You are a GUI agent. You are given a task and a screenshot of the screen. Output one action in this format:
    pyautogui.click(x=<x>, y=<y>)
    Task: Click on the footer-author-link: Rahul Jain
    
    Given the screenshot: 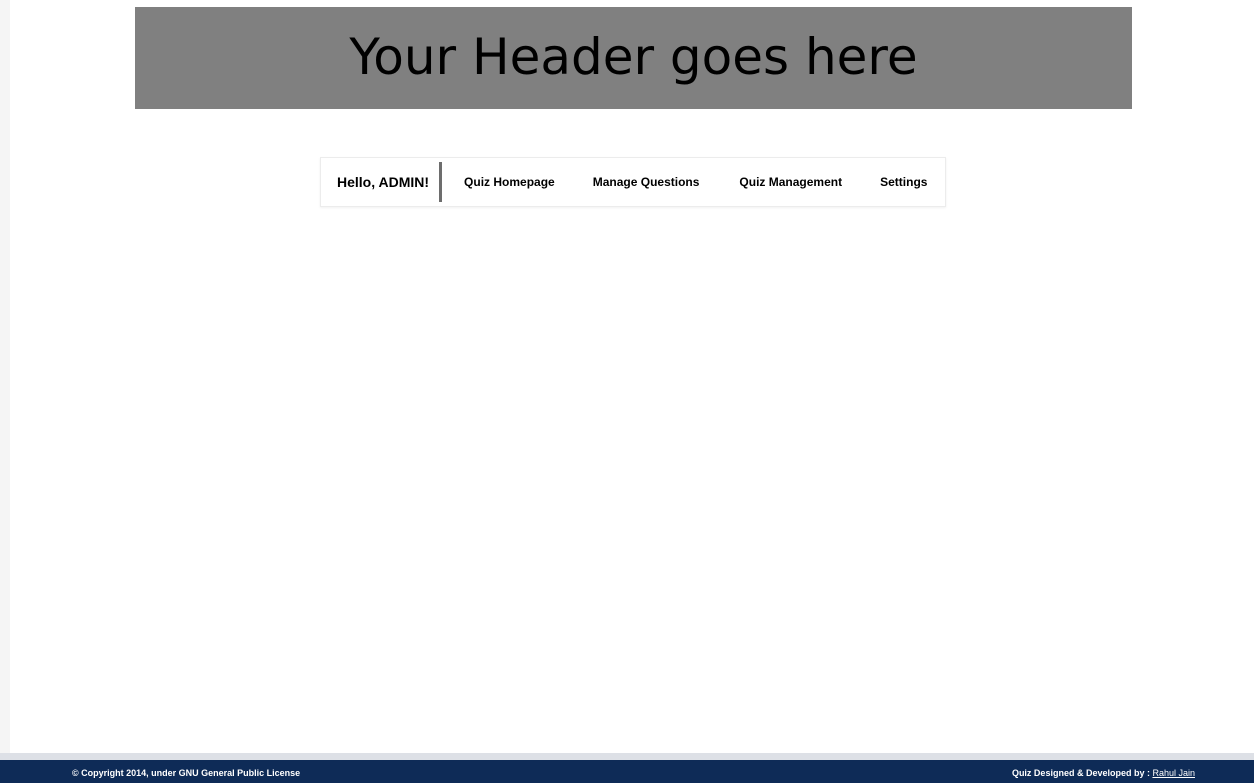 What is the action you would take?
    pyautogui.click(x=1173, y=773)
    